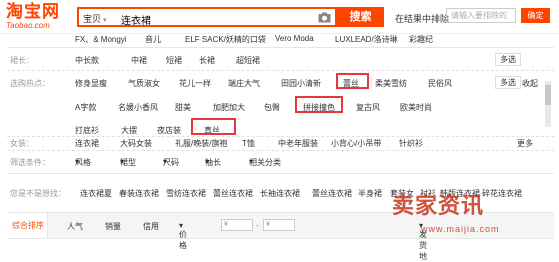 The image size is (559, 262). What do you see at coordinates (101, 39) in the screenshot?
I see `brand-item: FX、& Mongyi` at bounding box center [101, 39].